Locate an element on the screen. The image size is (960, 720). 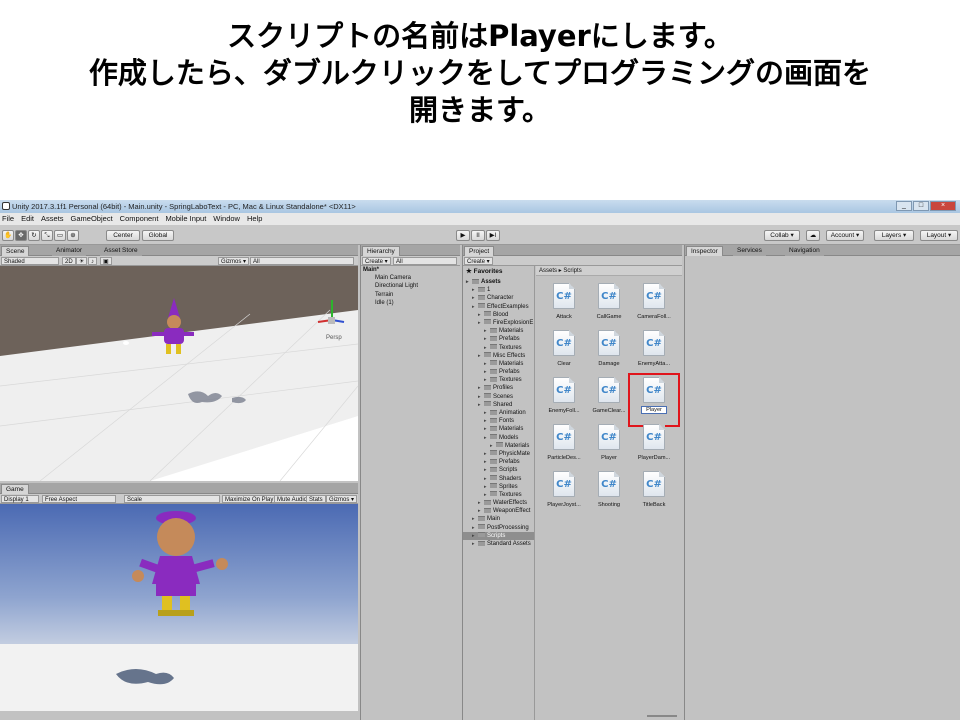
favorites-header: ★ Favorites is located at coordinates (484, 271).